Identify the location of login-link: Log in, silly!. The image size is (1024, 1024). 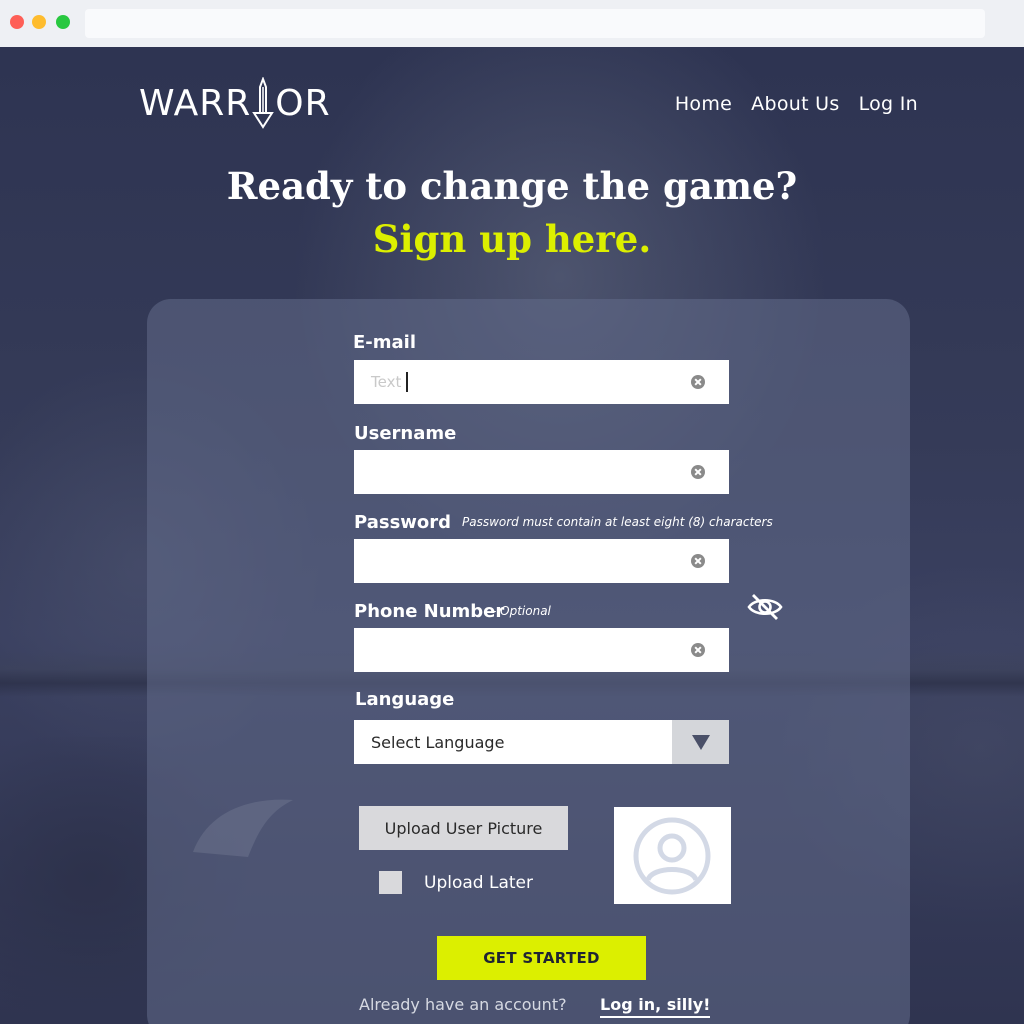
(655, 1006).